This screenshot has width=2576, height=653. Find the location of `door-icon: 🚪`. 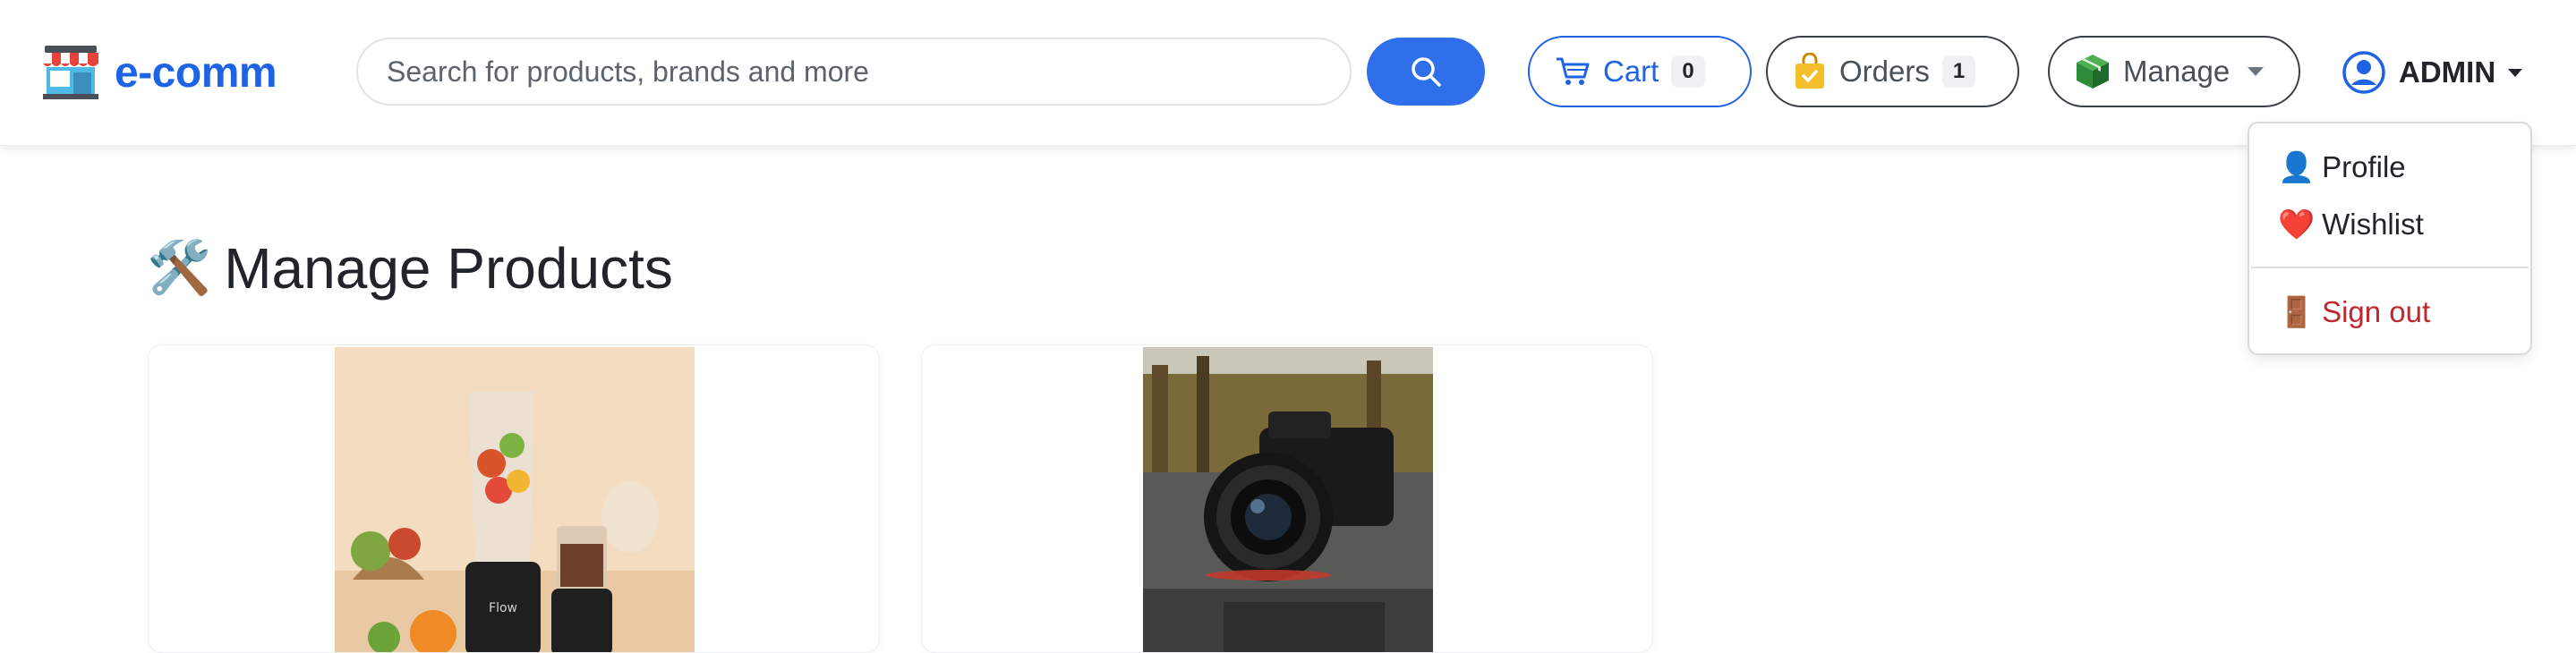

door-icon: 🚪 is located at coordinates (2297, 311).